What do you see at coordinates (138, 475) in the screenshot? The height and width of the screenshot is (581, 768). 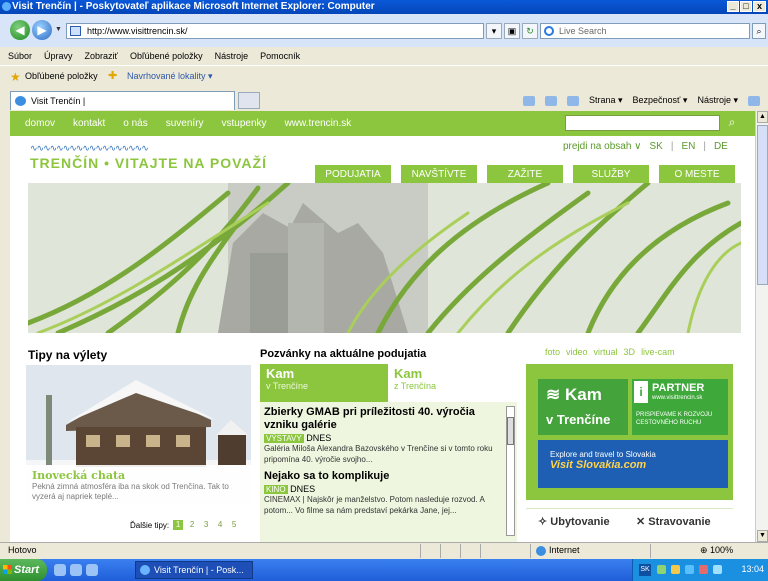 I see `tips-caption-title: Inovecká chata` at bounding box center [138, 475].